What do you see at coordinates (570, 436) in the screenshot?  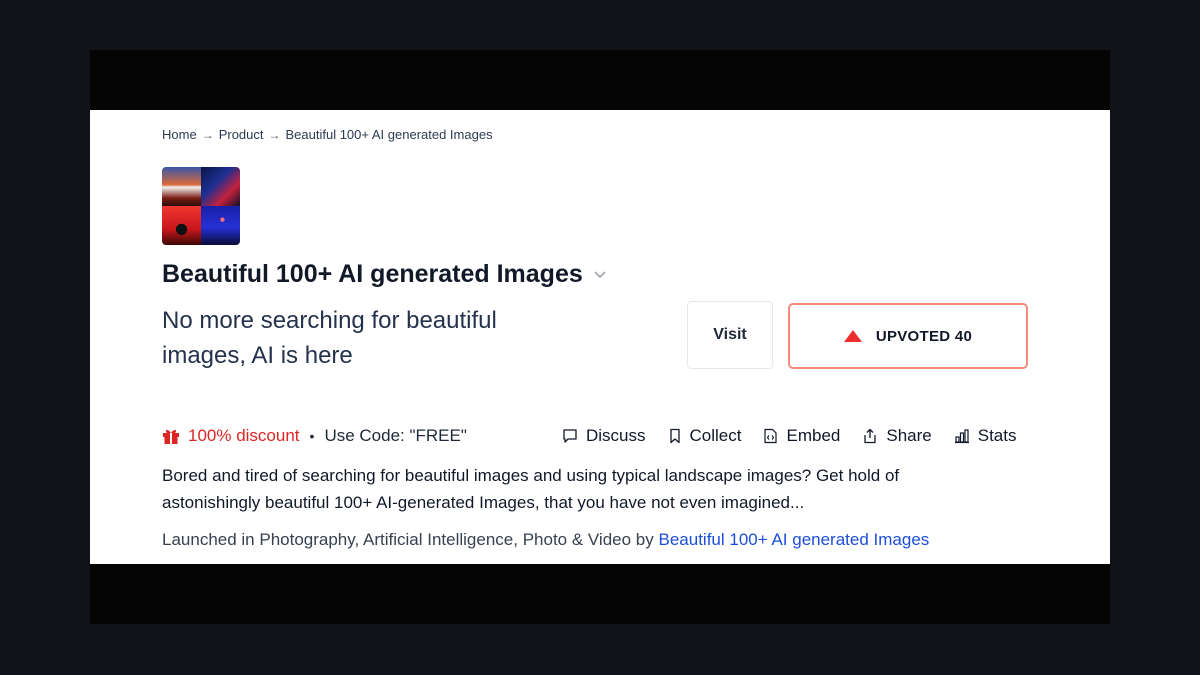 I see `comment-icon` at bounding box center [570, 436].